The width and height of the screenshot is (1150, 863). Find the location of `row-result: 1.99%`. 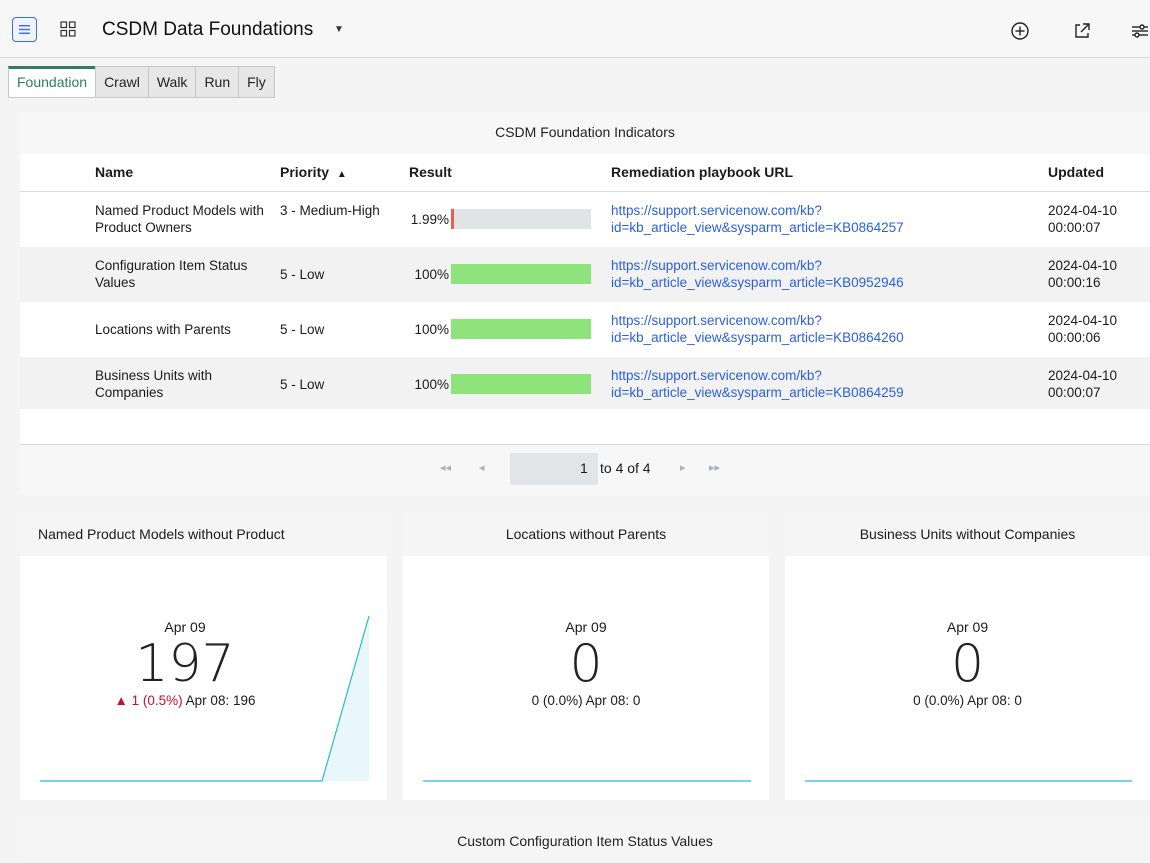

row-result: 1.99% is located at coordinates (494, 219).